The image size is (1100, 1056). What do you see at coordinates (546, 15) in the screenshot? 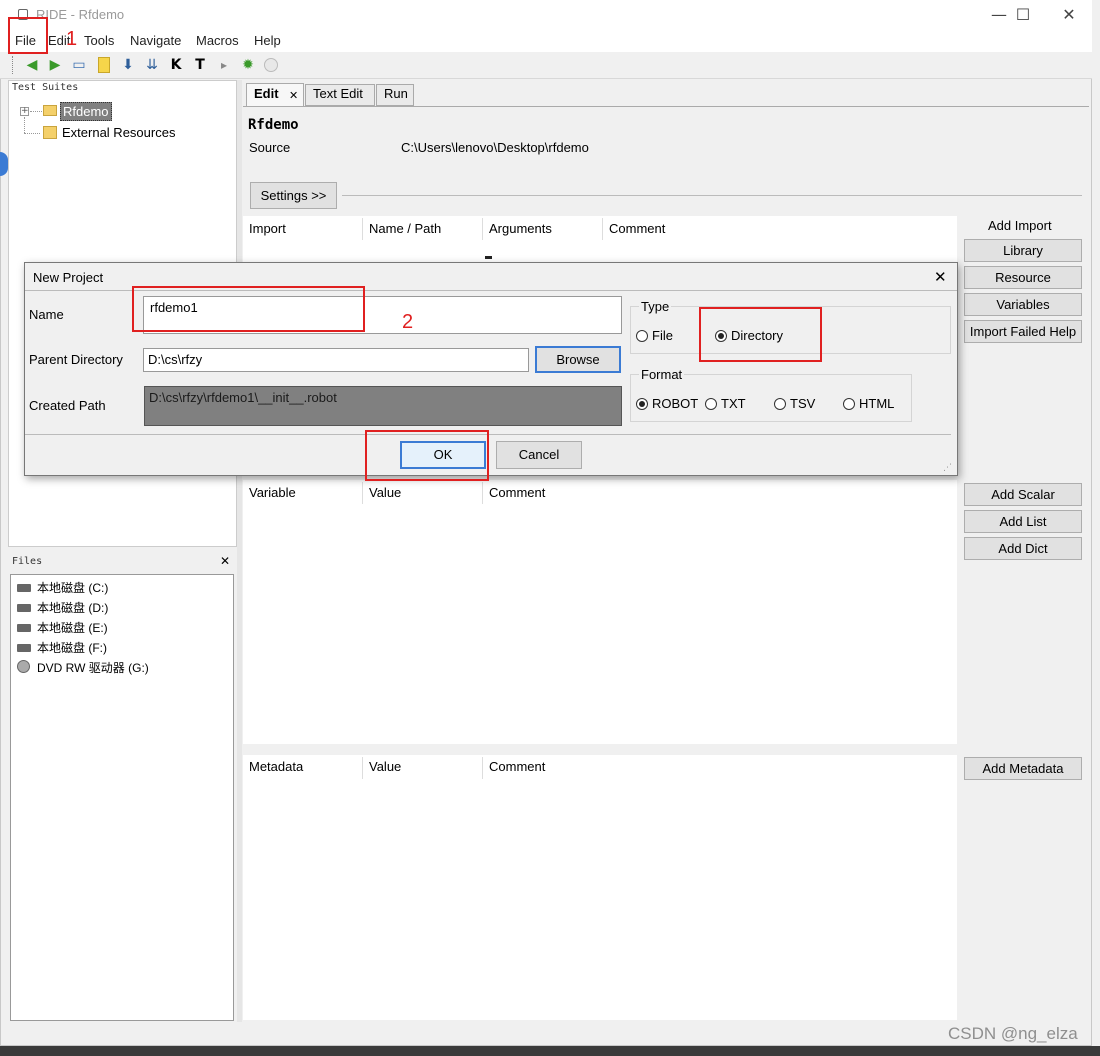
I see `title-bar` at bounding box center [546, 15].